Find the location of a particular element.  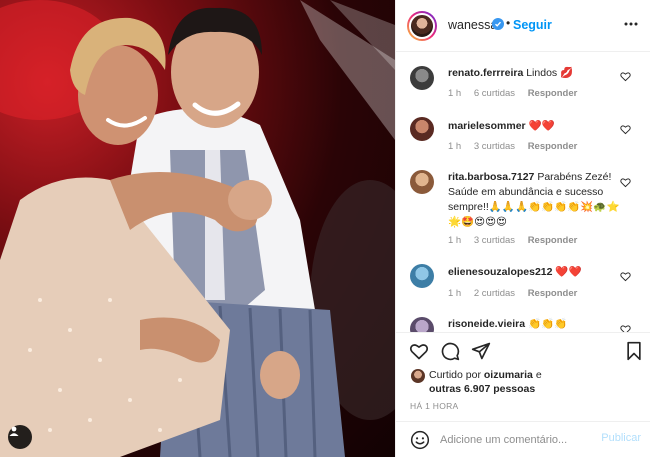

paper-plane-icon is located at coordinates (481, 351).